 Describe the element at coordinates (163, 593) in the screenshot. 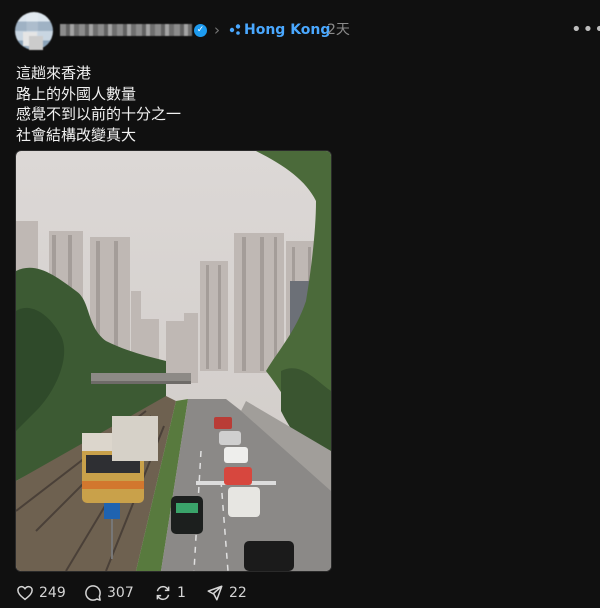

I see `repost-icon` at that location.